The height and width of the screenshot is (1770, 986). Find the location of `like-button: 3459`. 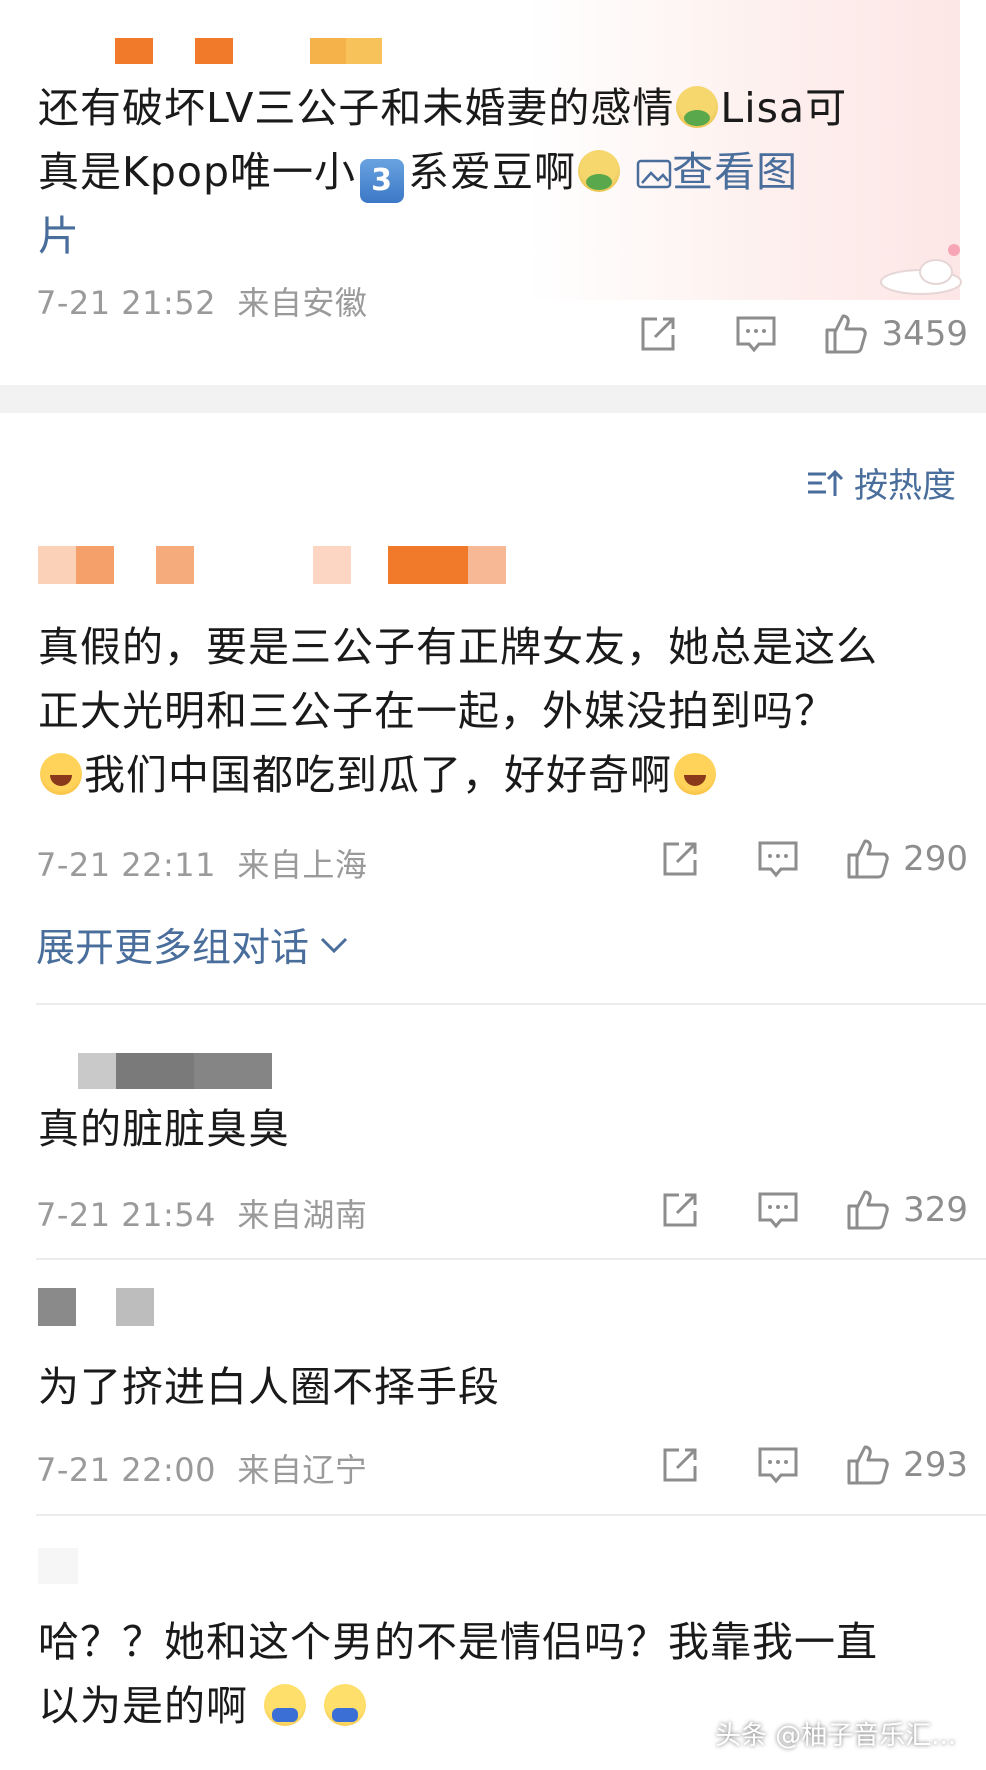

like-button: 3459 is located at coordinates (895, 334).